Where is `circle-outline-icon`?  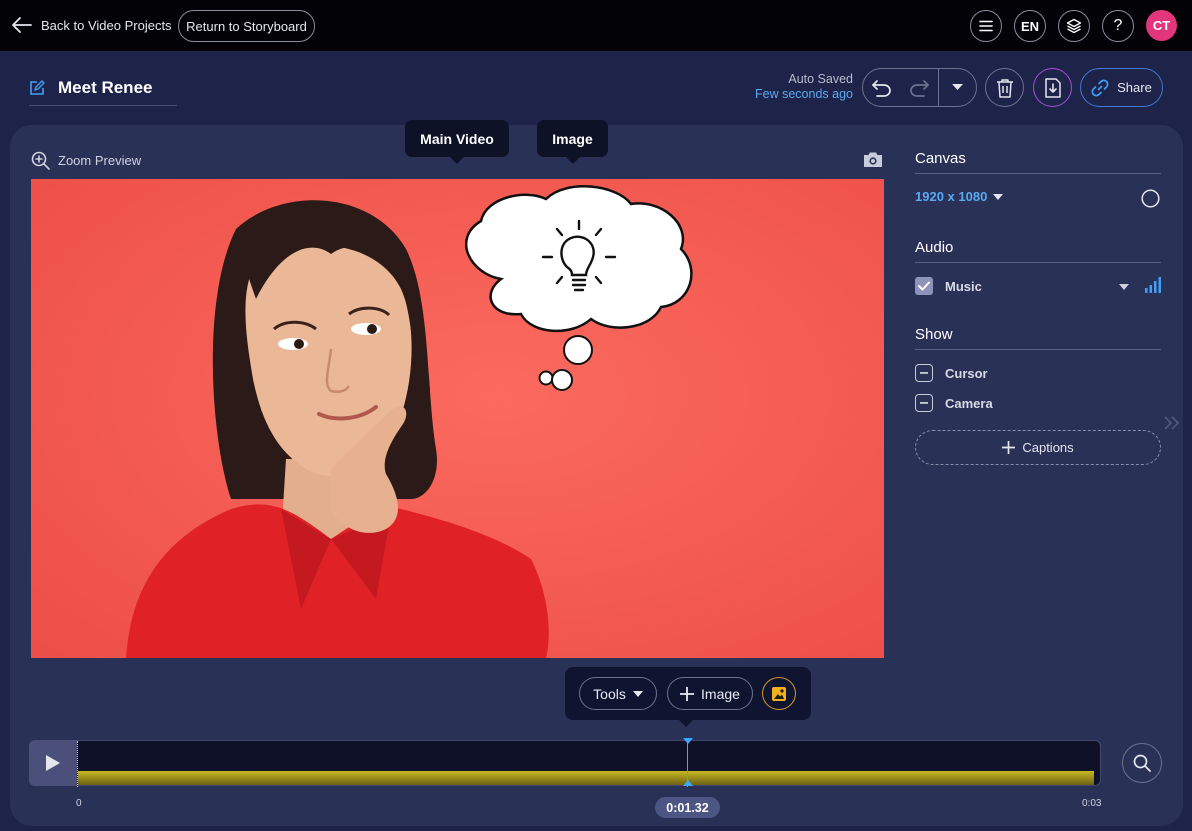 circle-outline-icon is located at coordinates (1150, 198).